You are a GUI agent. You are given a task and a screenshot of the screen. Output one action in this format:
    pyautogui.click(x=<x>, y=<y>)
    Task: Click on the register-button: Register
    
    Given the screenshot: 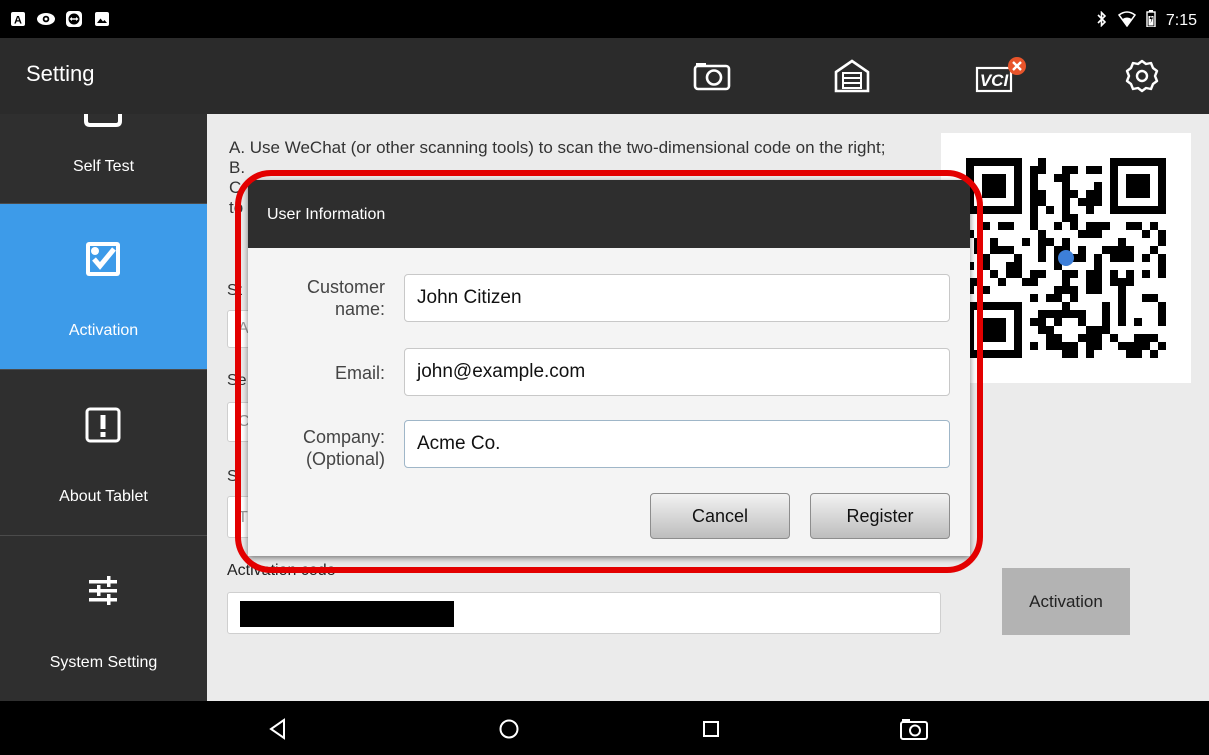 What is the action you would take?
    pyautogui.click(x=880, y=516)
    